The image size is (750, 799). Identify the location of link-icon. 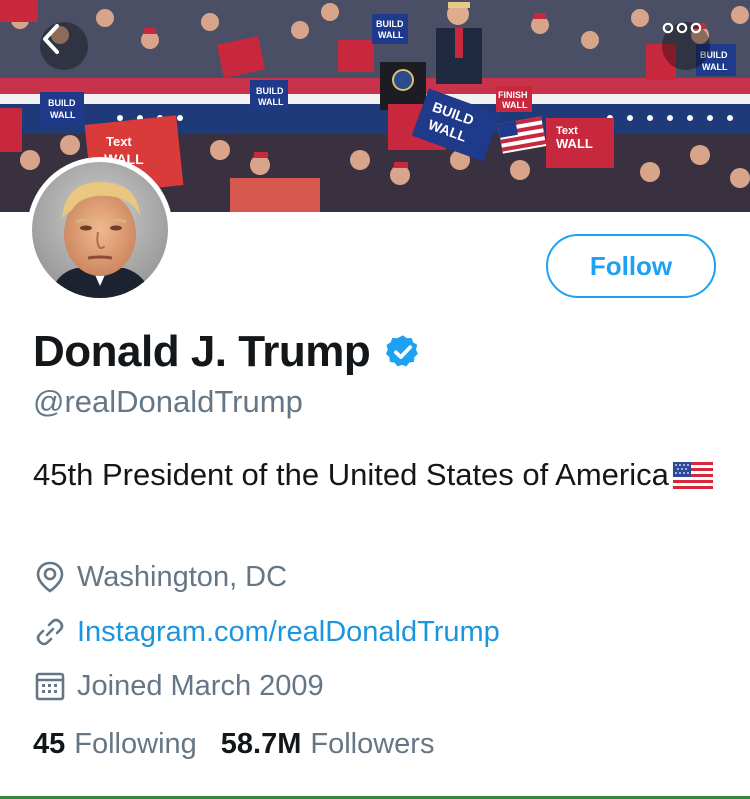
(50, 632).